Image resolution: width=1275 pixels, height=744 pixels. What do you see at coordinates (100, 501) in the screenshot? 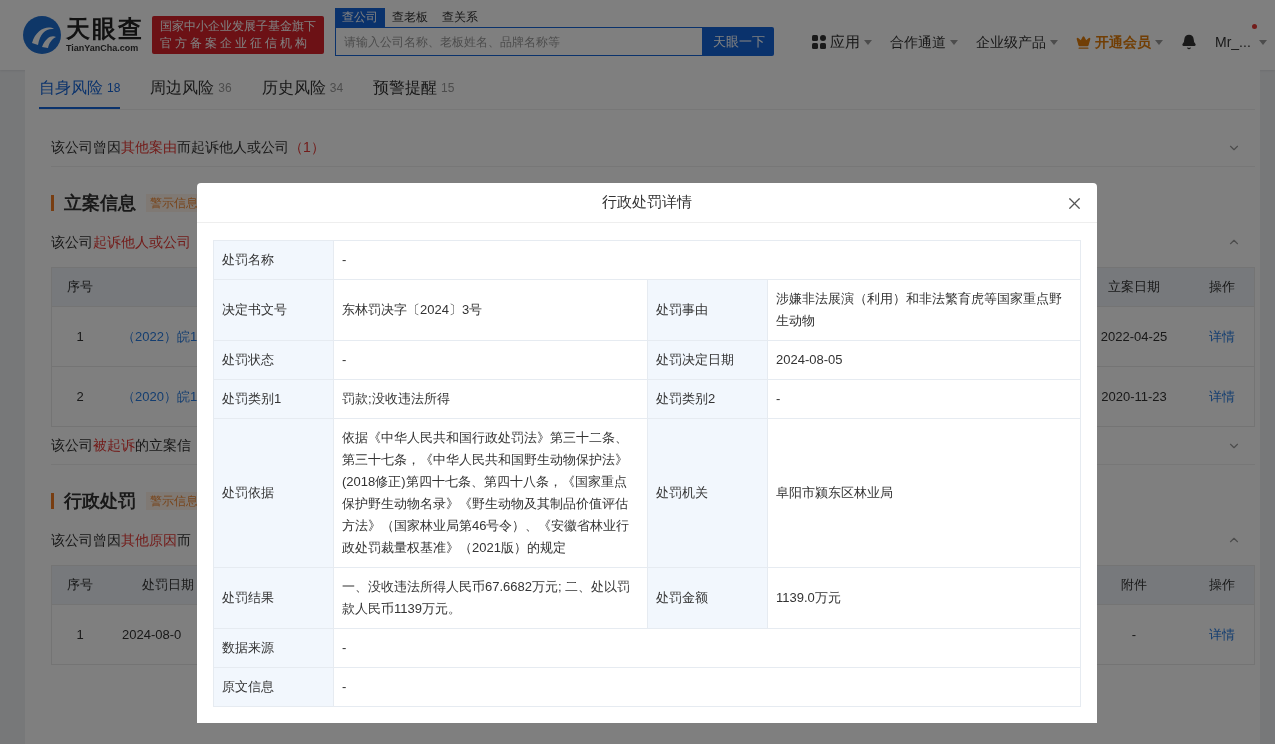
I see `section-title: 行政处罚` at bounding box center [100, 501].